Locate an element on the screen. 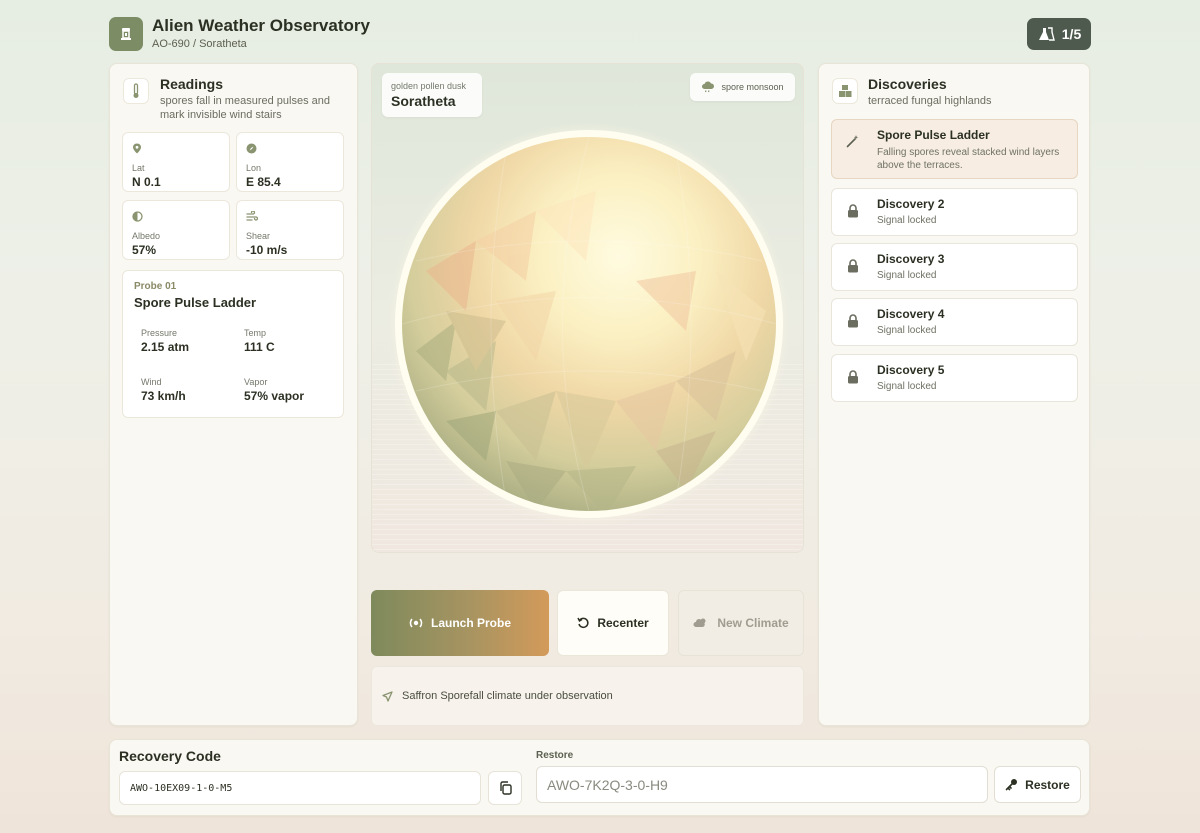 The width and height of the screenshot is (1200, 833). recovery-code-field: AWO-10EX09-1-0-M5 is located at coordinates (300, 788).